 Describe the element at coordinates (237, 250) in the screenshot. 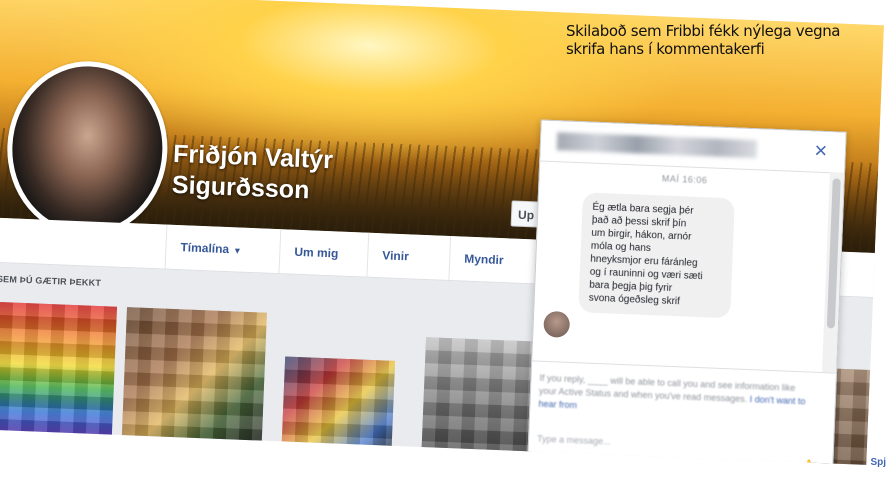

I see `chevron-down-icon: ▾` at that location.